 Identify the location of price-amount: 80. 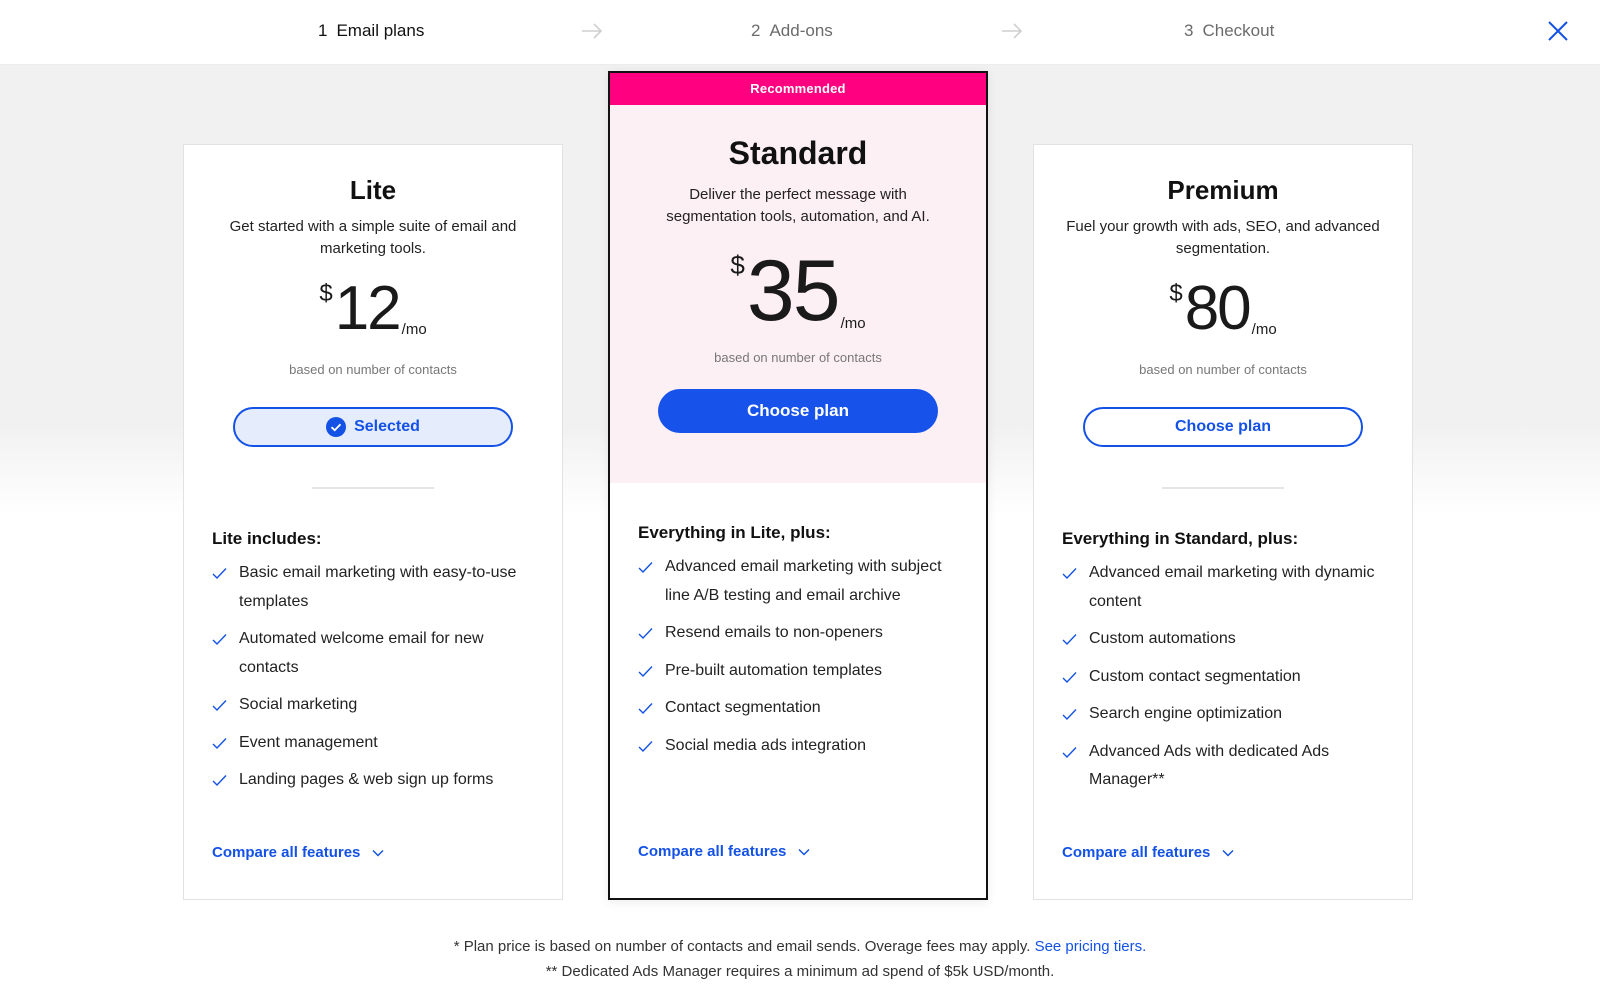
(1218, 308).